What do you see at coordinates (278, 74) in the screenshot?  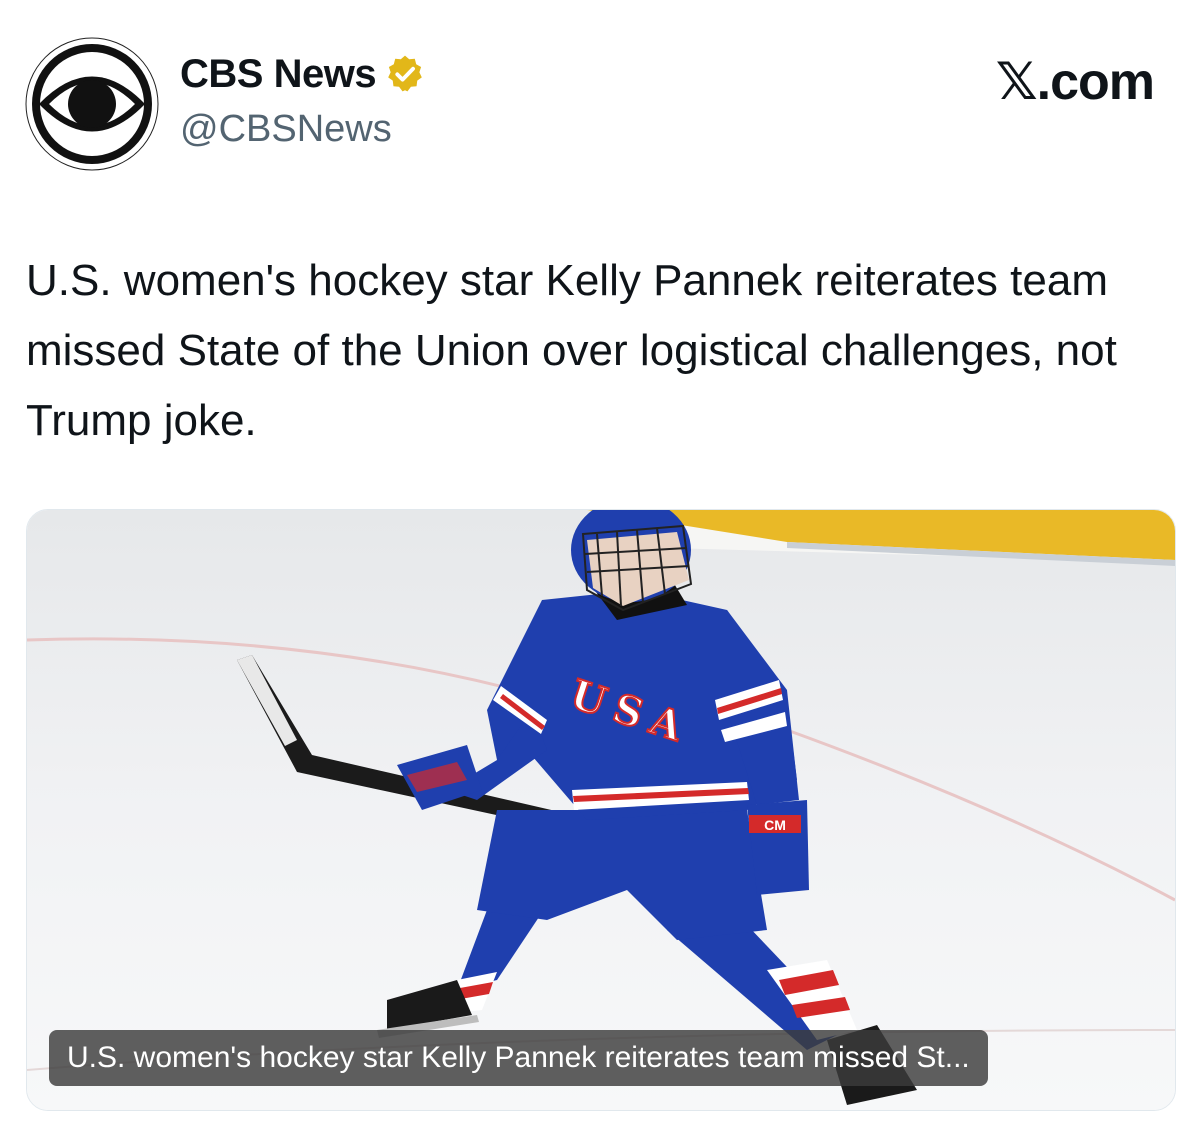 I see `display-name: CBS News` at bounding box center [278, 74].